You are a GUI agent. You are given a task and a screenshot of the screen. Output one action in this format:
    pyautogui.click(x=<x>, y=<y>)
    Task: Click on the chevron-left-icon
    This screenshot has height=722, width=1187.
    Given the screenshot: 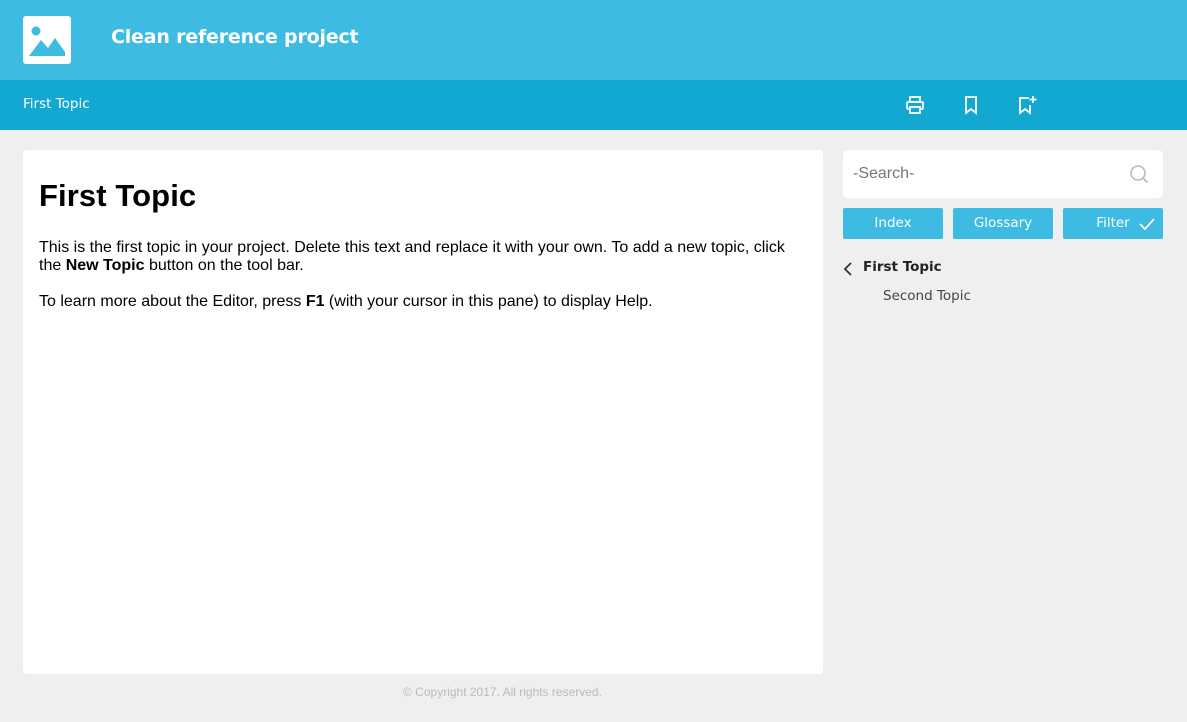 What is the action you would take?
    pyautogui.click(x=848, y=269)
    